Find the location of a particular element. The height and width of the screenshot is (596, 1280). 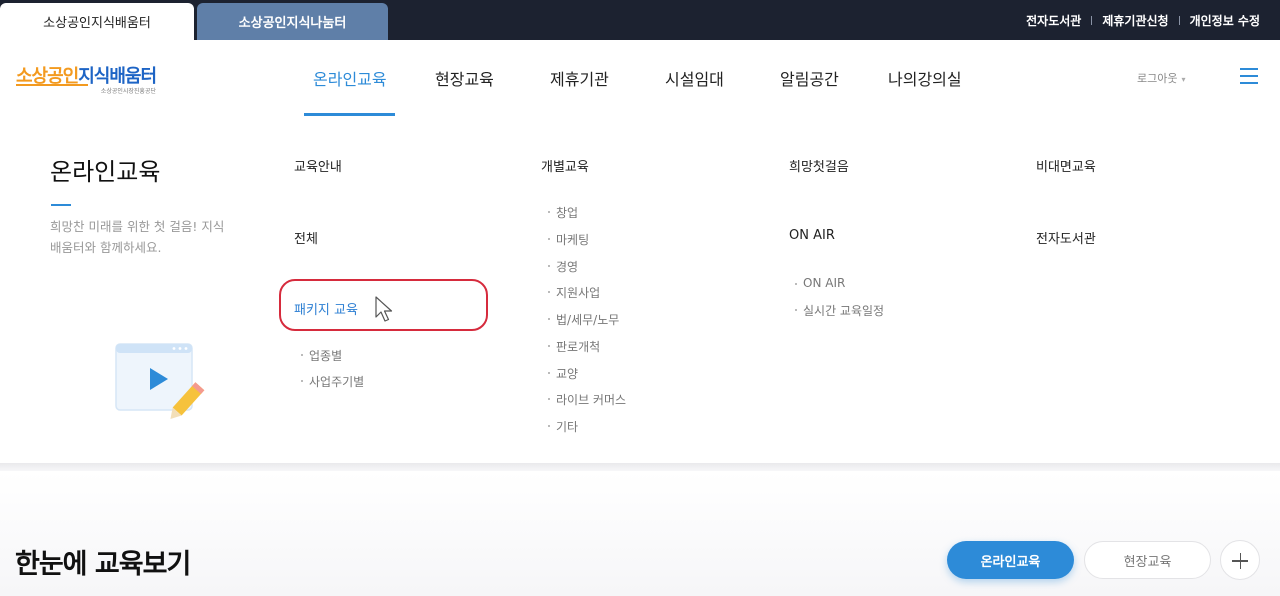

nav-partners: 제휴기관 is located at coordinates (579, 78).